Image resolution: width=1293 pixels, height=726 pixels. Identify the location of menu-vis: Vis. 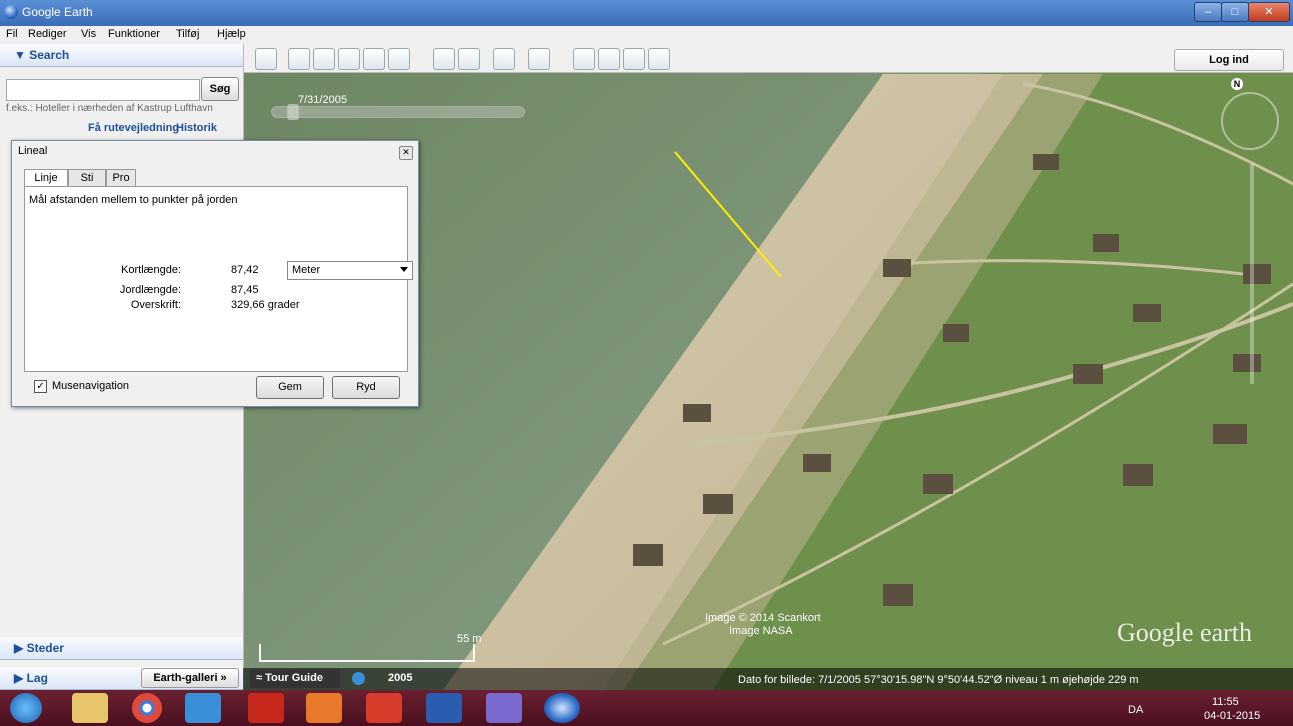
(88, 34).